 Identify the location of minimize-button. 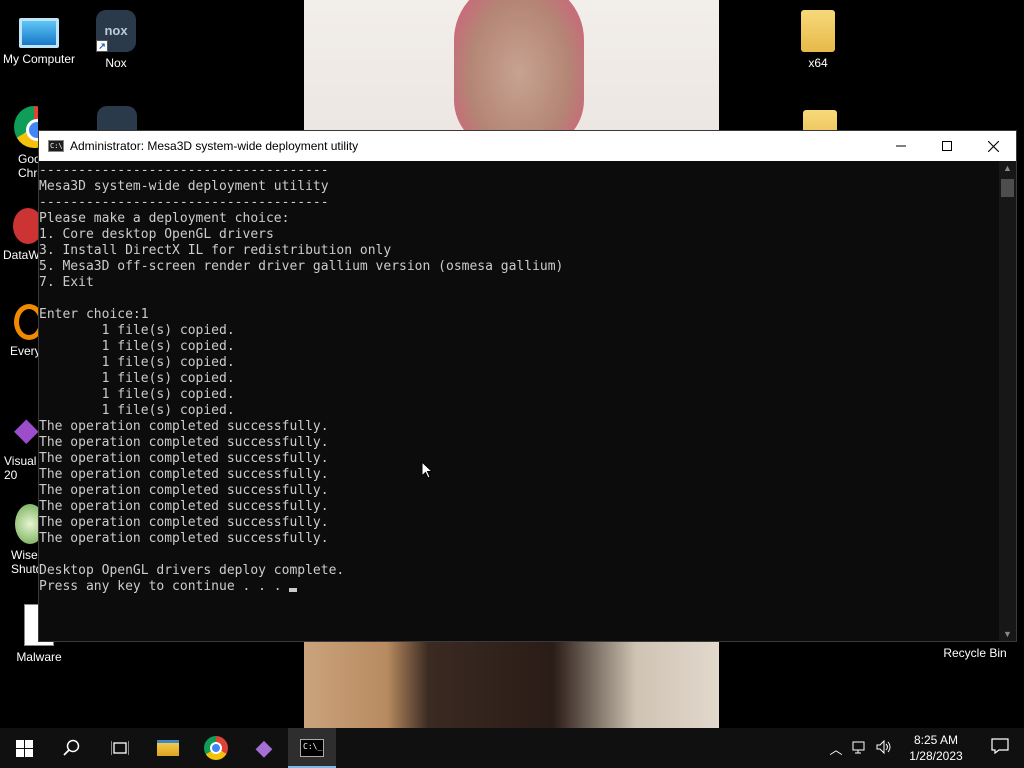
(901, 146).